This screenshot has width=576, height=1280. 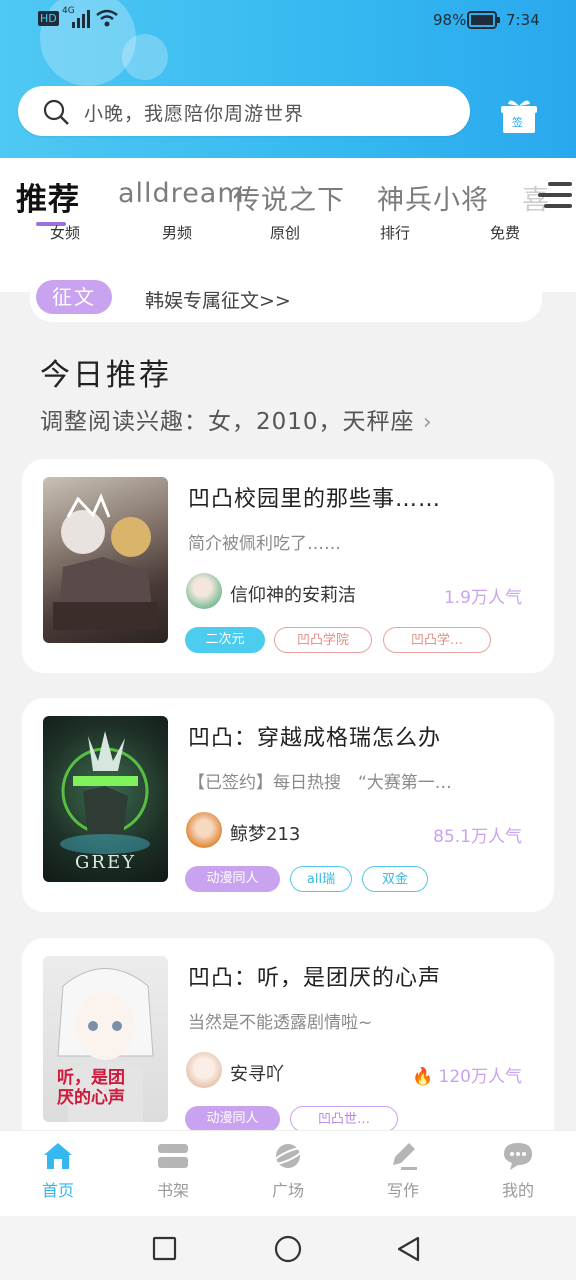 I want to click on reading-interest-link: 调整阅读兴趣：女，2010，天秤座 ›, so click(x=236, y=419).